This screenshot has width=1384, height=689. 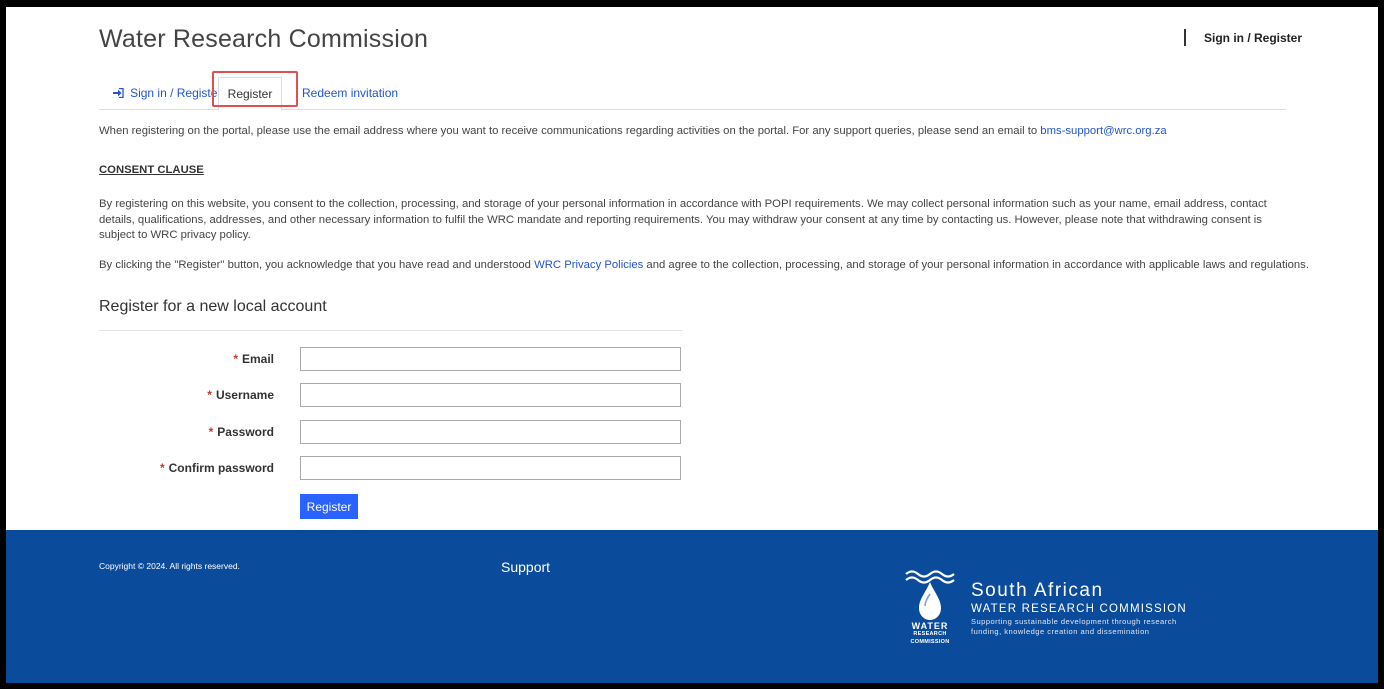 What do you see at coordinates (1103, 131) in the screenshot?
I see `support-email-link: bms-support@wrc.org.za` at bounding box center [1103, 131].